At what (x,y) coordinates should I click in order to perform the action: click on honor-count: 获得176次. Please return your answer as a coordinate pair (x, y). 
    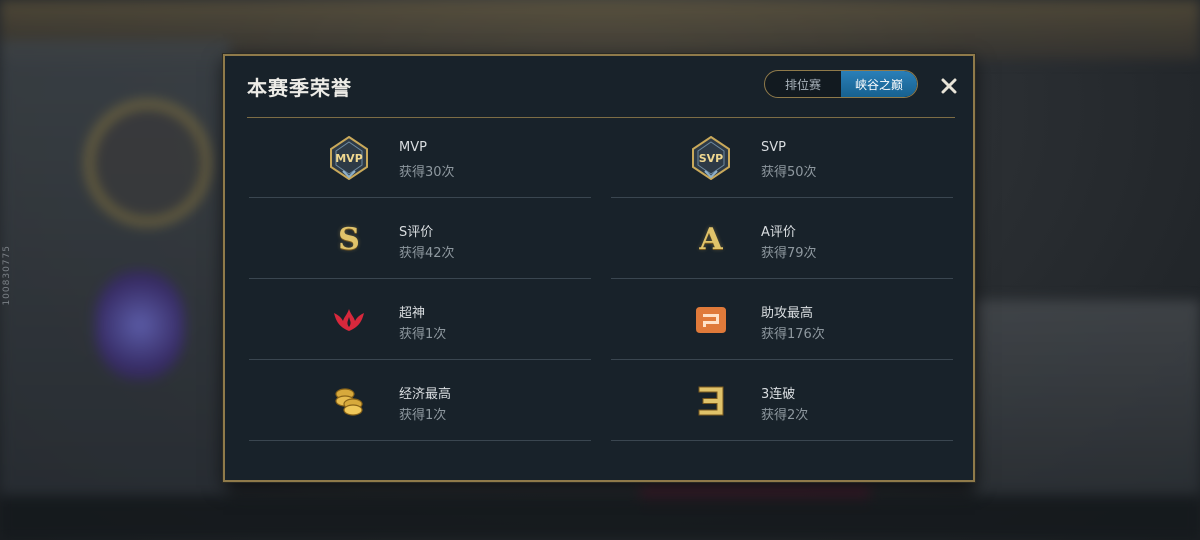
    Looking at the image, I should click on (793, 334).